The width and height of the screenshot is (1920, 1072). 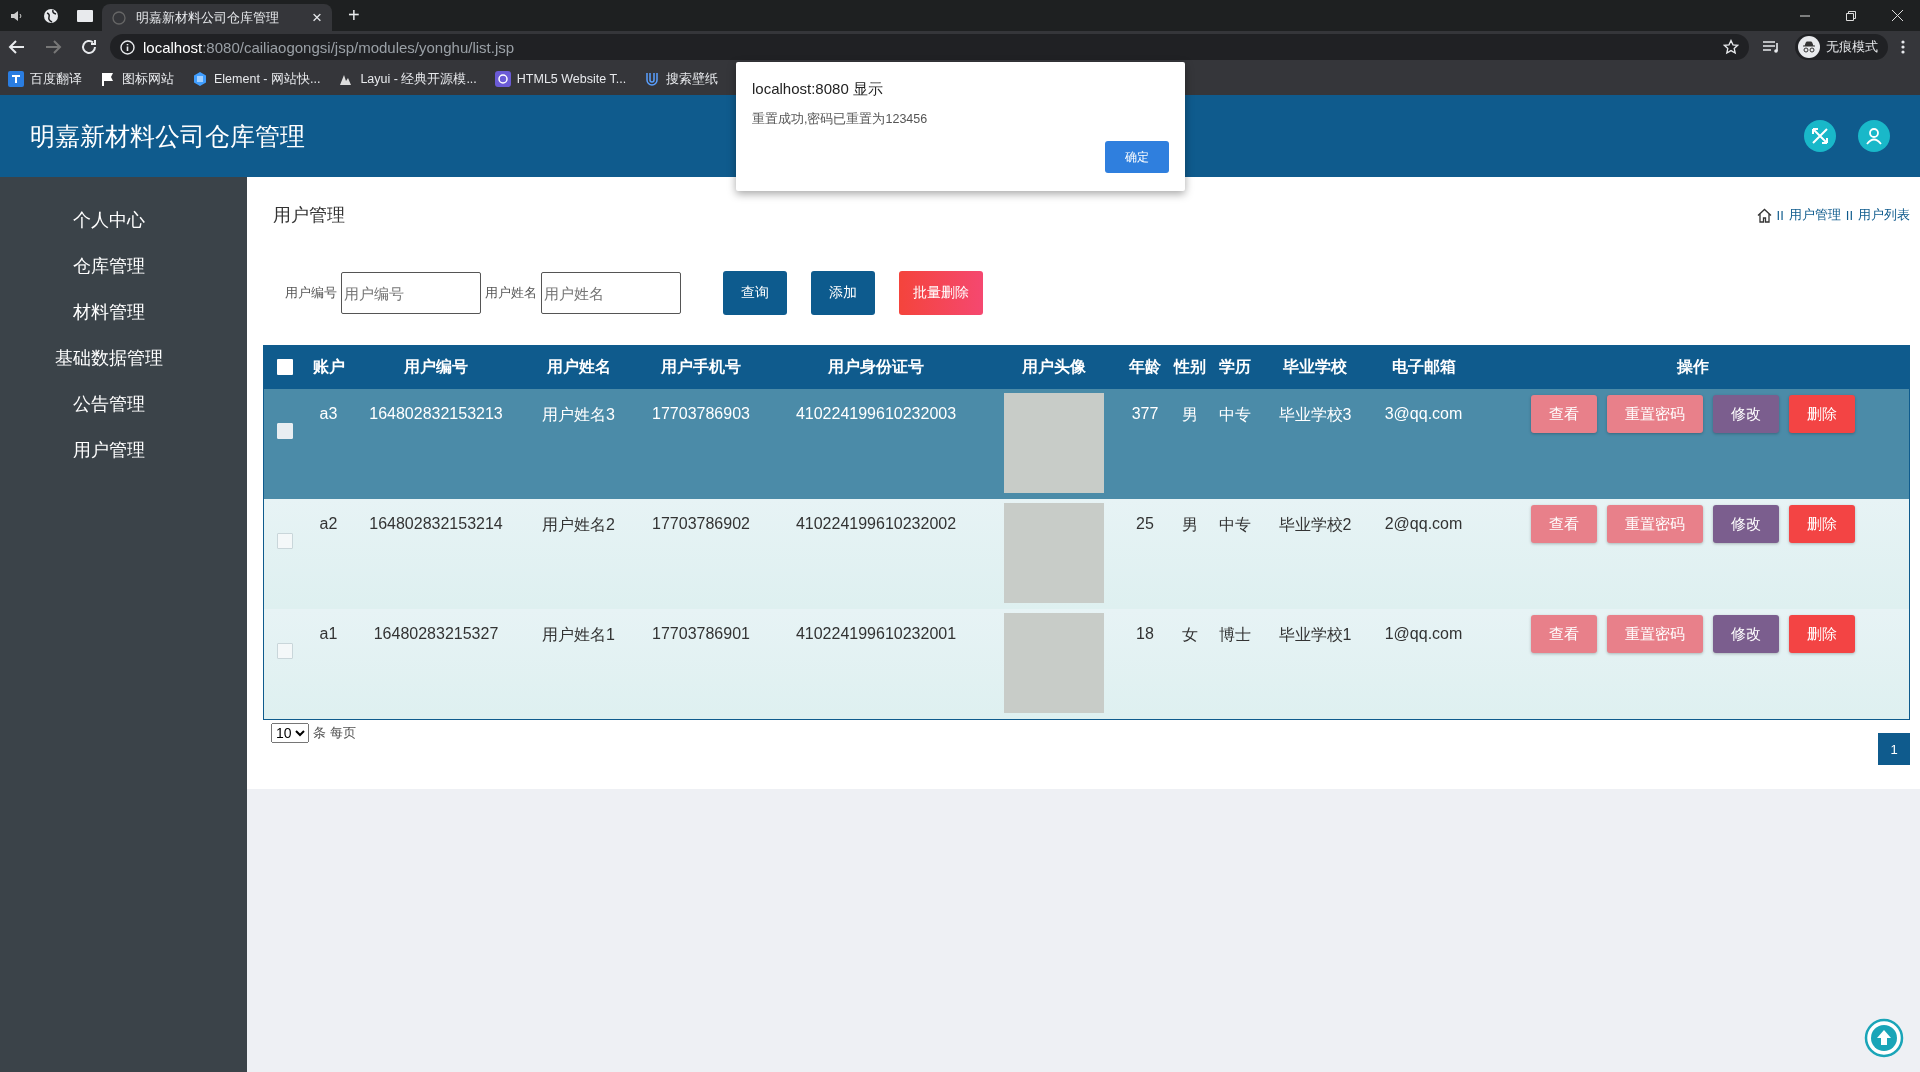 What do you see at coordinates (167, 136) in the screenshot?
I see `app-title: 明嘉新材料公司仓库管理` at bounding box center [167, 136].